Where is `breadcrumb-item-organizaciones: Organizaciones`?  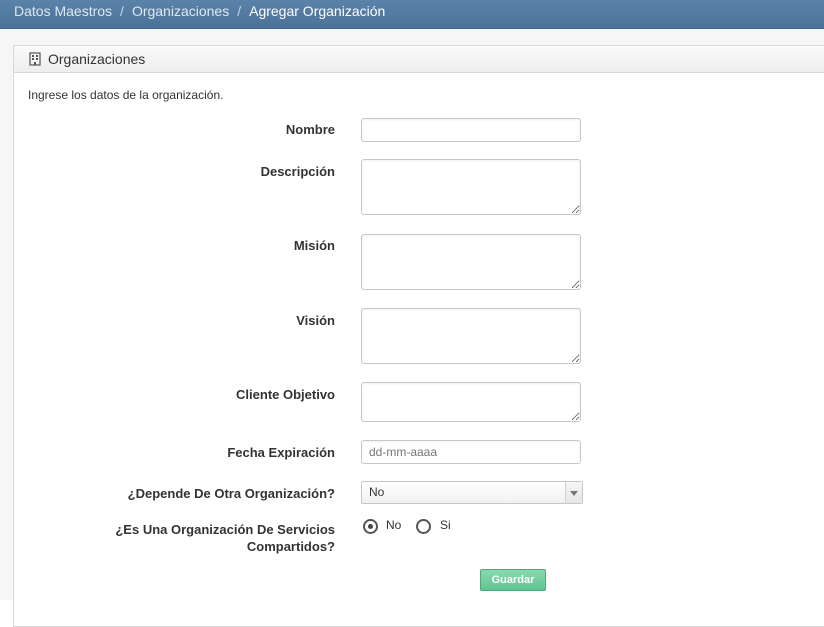
breadcrumb-item-organizaciones: Organizaciones is located at coordinates (180, 11).